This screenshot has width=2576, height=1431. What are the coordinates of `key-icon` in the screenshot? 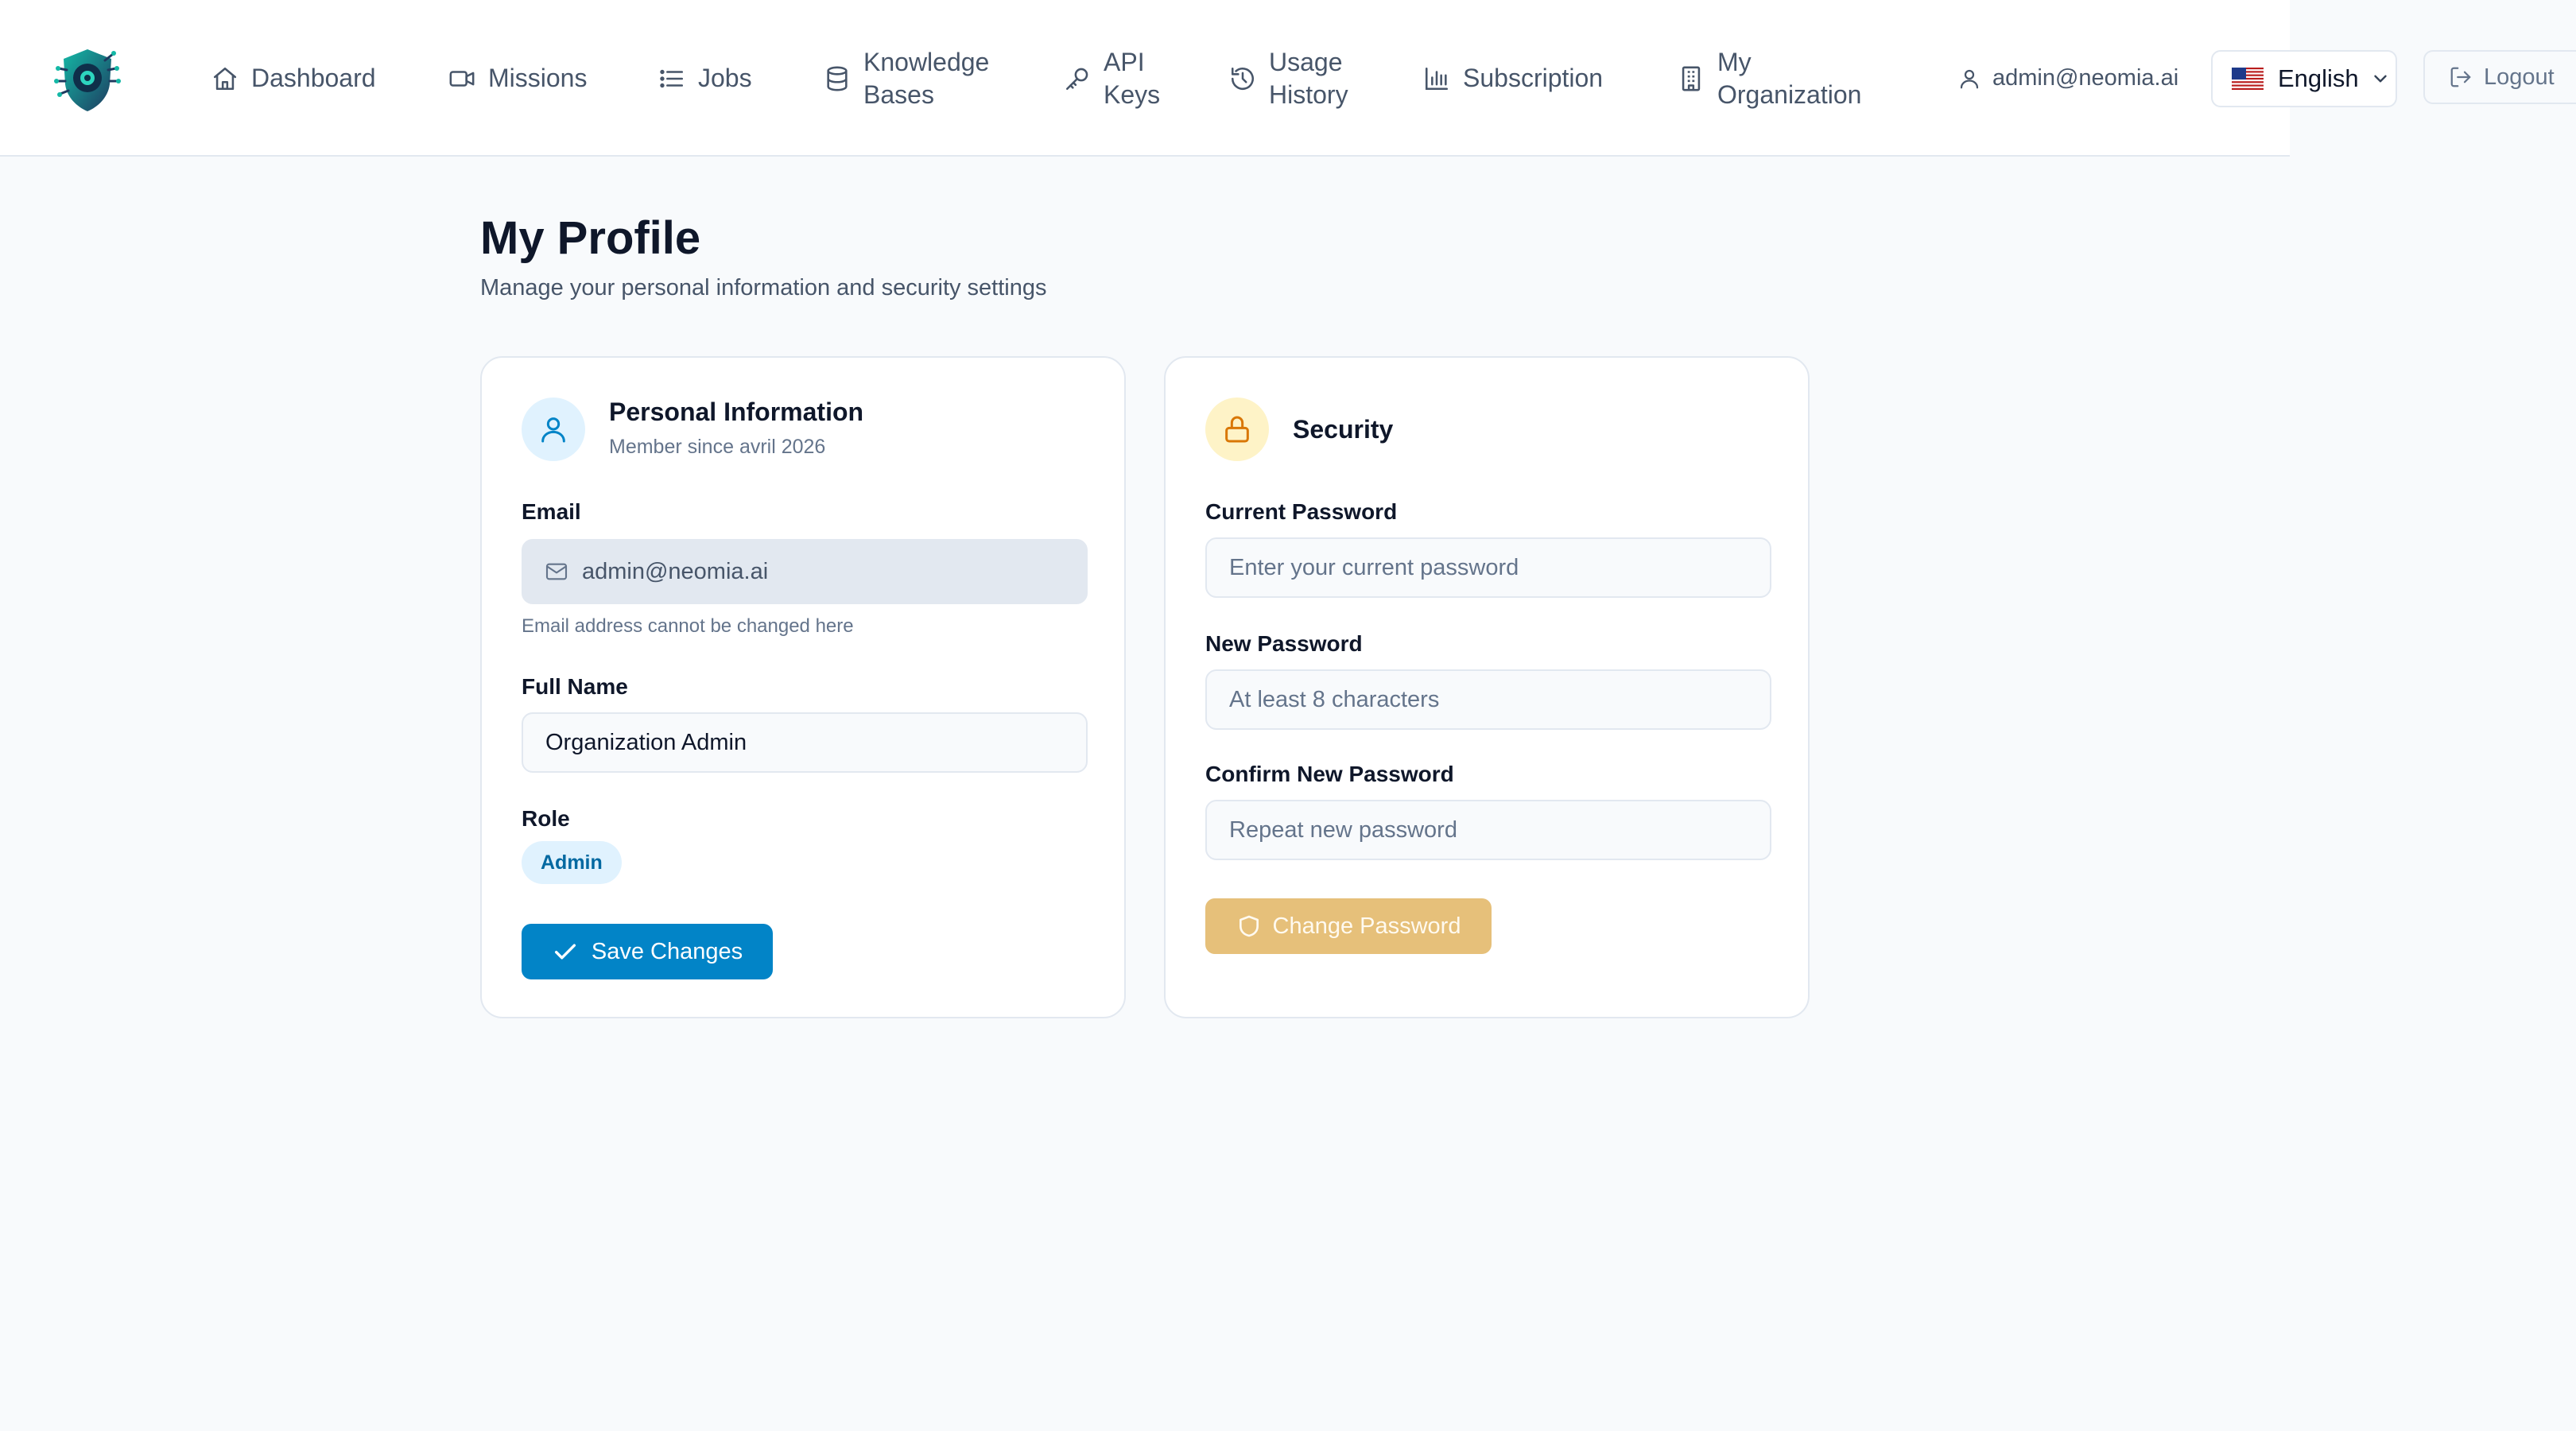 It's located at (1078, 78).